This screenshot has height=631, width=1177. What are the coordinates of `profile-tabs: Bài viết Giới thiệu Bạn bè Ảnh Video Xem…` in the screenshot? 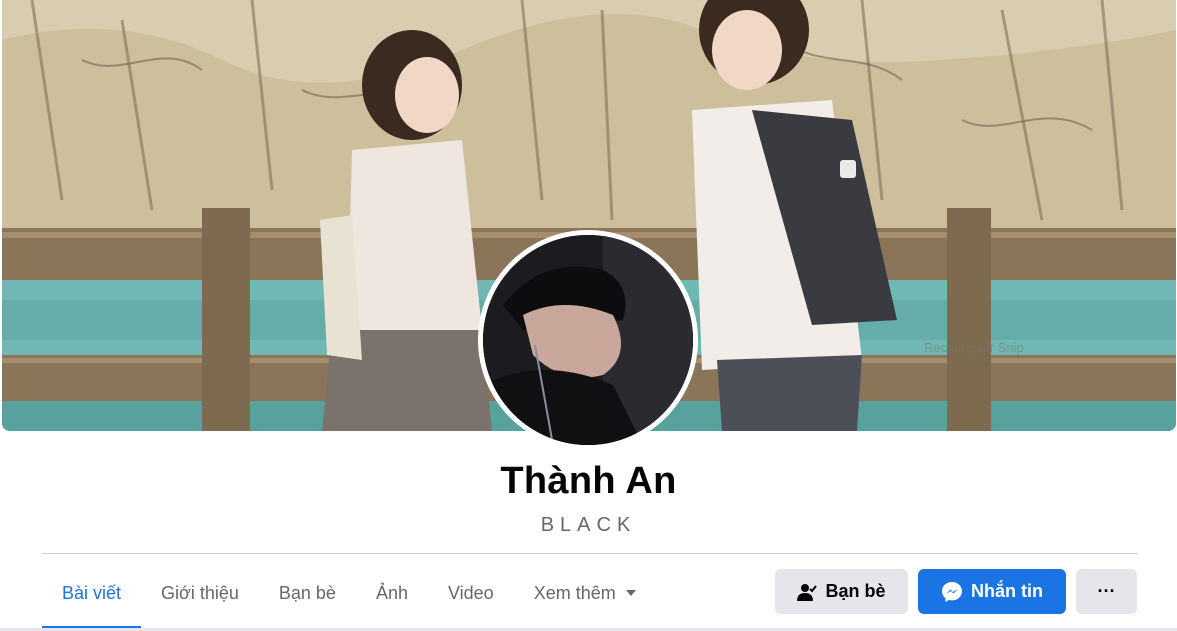 It's located at (349, 595).